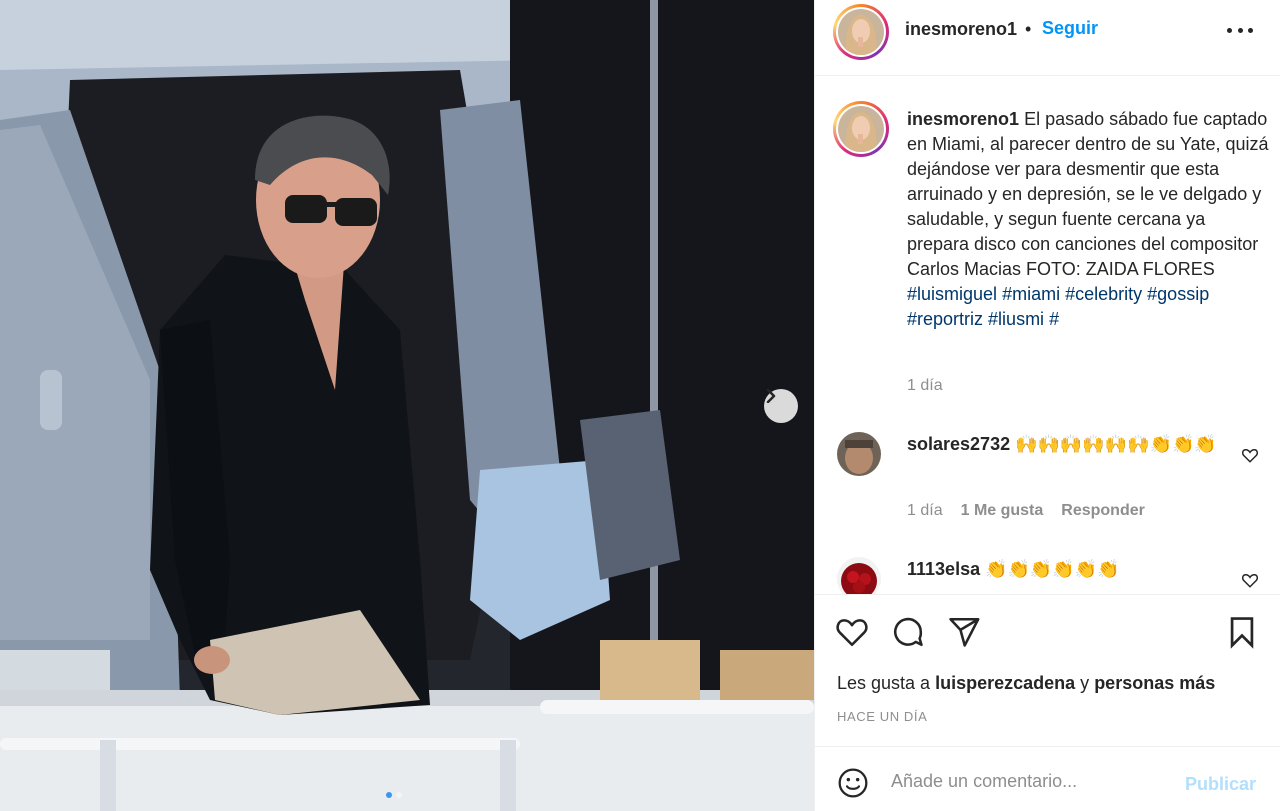 The image size is (1280, 811). What do you see at coordinates (952, 294) in the screenshot?
I see `hashtag-link: #luismiguel` at bounding box center [952, 294].